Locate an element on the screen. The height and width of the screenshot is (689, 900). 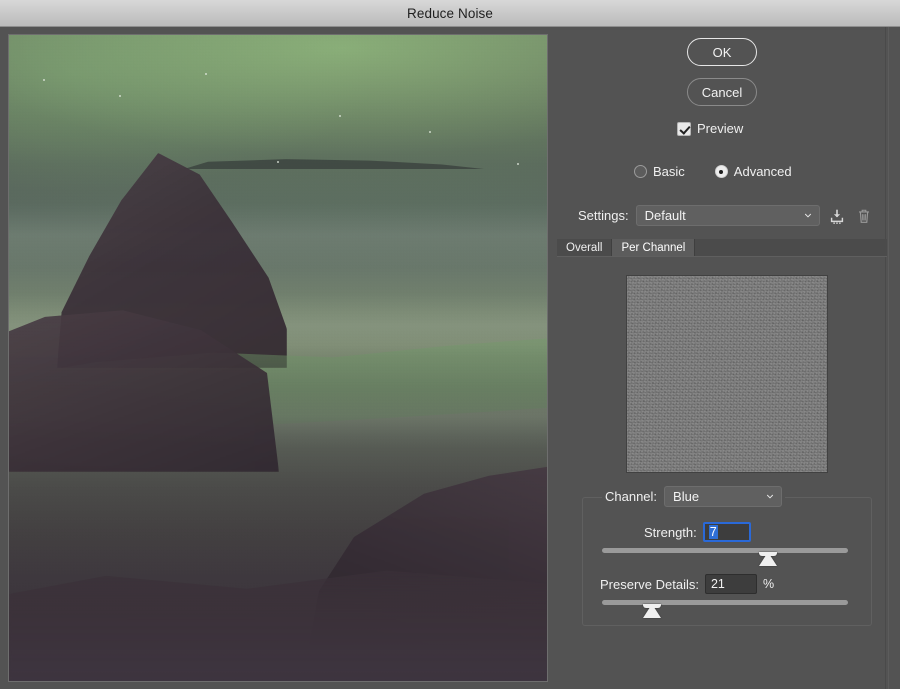
tab-overall-label: Overall is located at coordinates (584, 248).